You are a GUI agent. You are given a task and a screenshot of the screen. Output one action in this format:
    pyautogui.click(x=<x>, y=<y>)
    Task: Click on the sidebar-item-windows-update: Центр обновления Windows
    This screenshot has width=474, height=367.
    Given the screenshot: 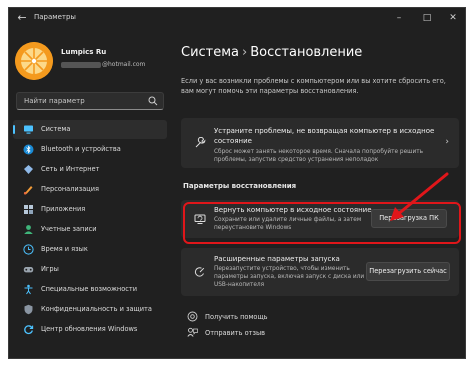 What is the action you would take?
    pyautogui.click(x=90, y=329)
    